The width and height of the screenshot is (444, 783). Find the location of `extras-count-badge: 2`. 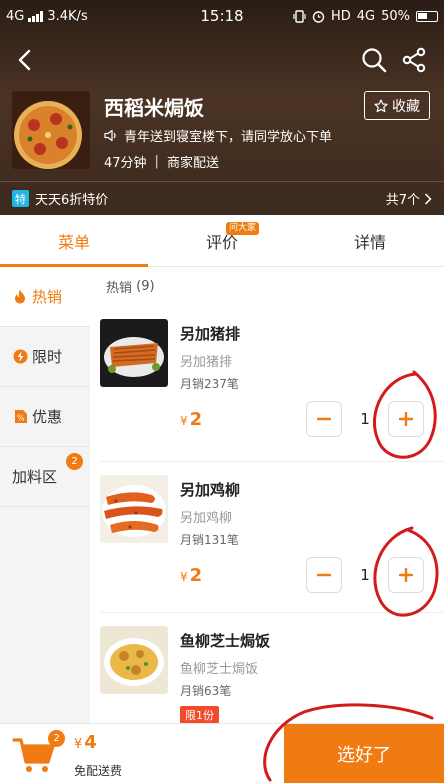

extras-count-badge: 2 is located at coordinates (74, 461).